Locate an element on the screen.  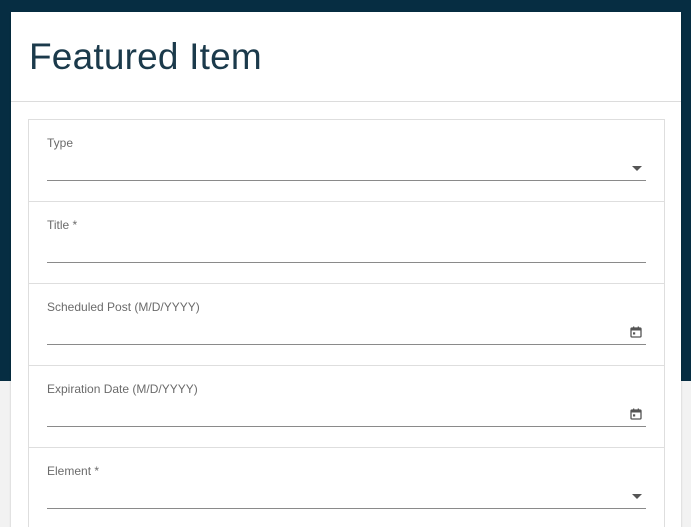
element-field: Element * is located at coordinates (346, 487).